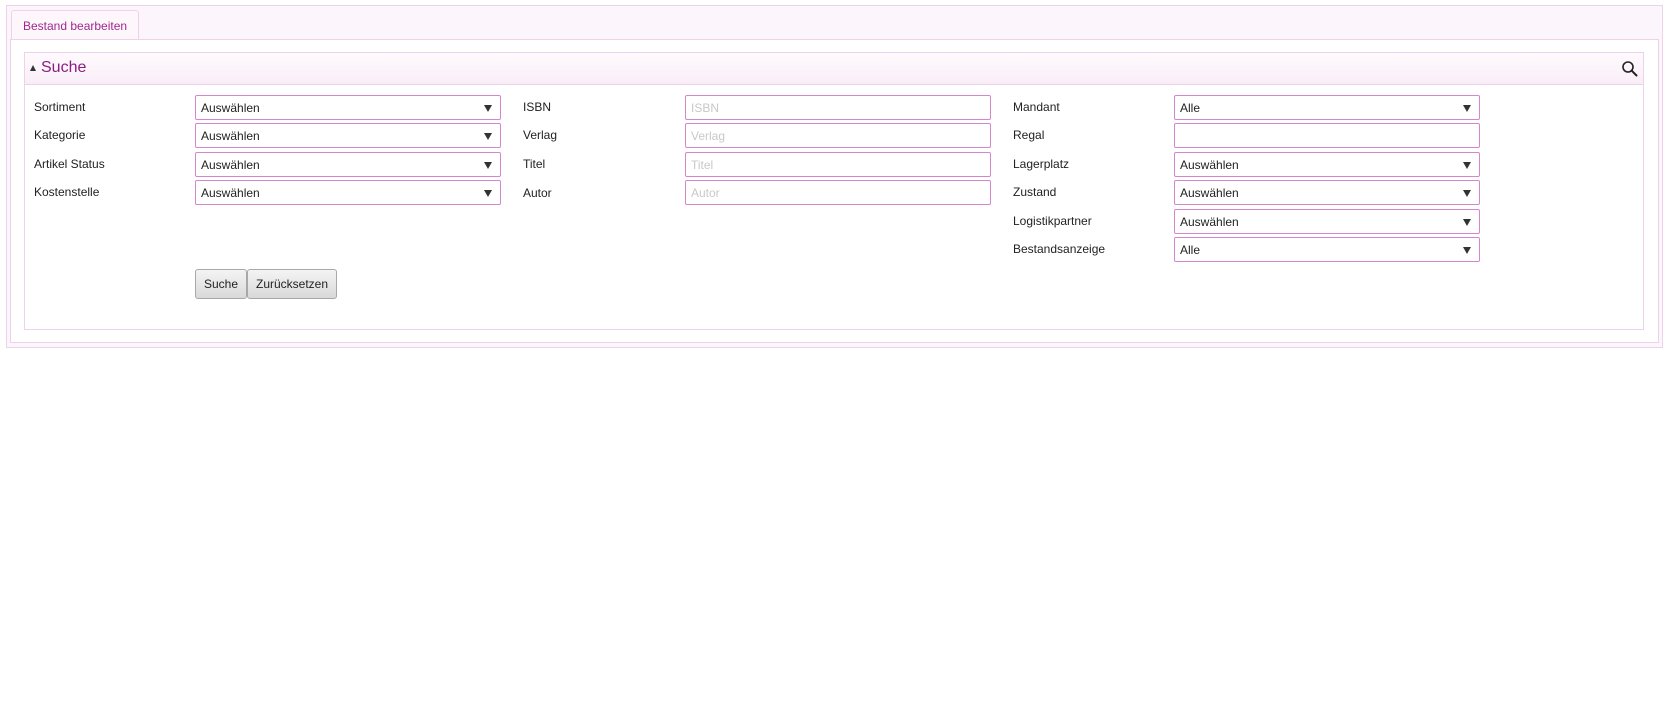  What do you see at coordinates (348, 164) in the screenshot?
I see `select-artikel-status: Auswählen` at bounding box center [348, 164].